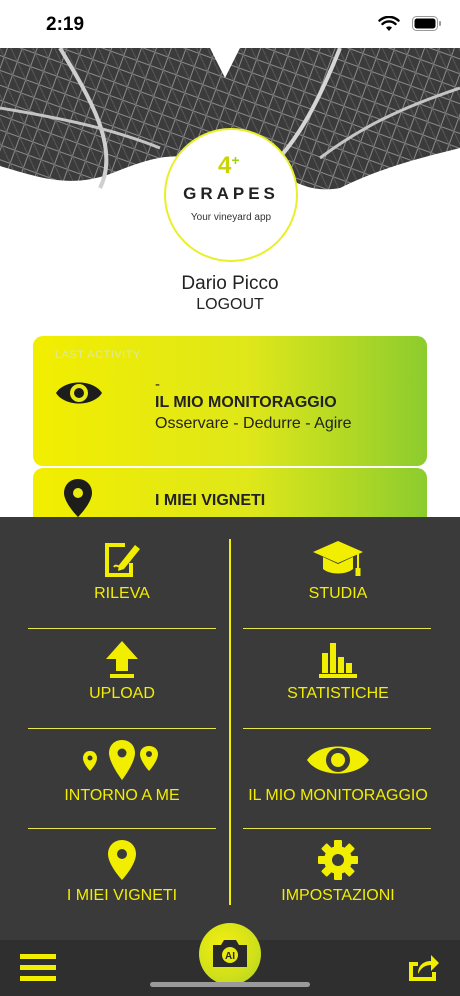  What do you see at coordinates (231, 217) in the screenshot?
I see `logo-tagline: Your vineyard app` at bounding box center [231, 217].